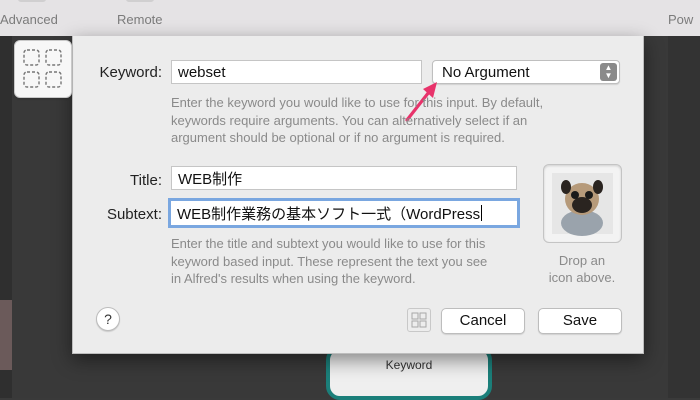 The height and width of the screenshot is (400, 700). I want to click on title-label: Title:, so click(146, 180).